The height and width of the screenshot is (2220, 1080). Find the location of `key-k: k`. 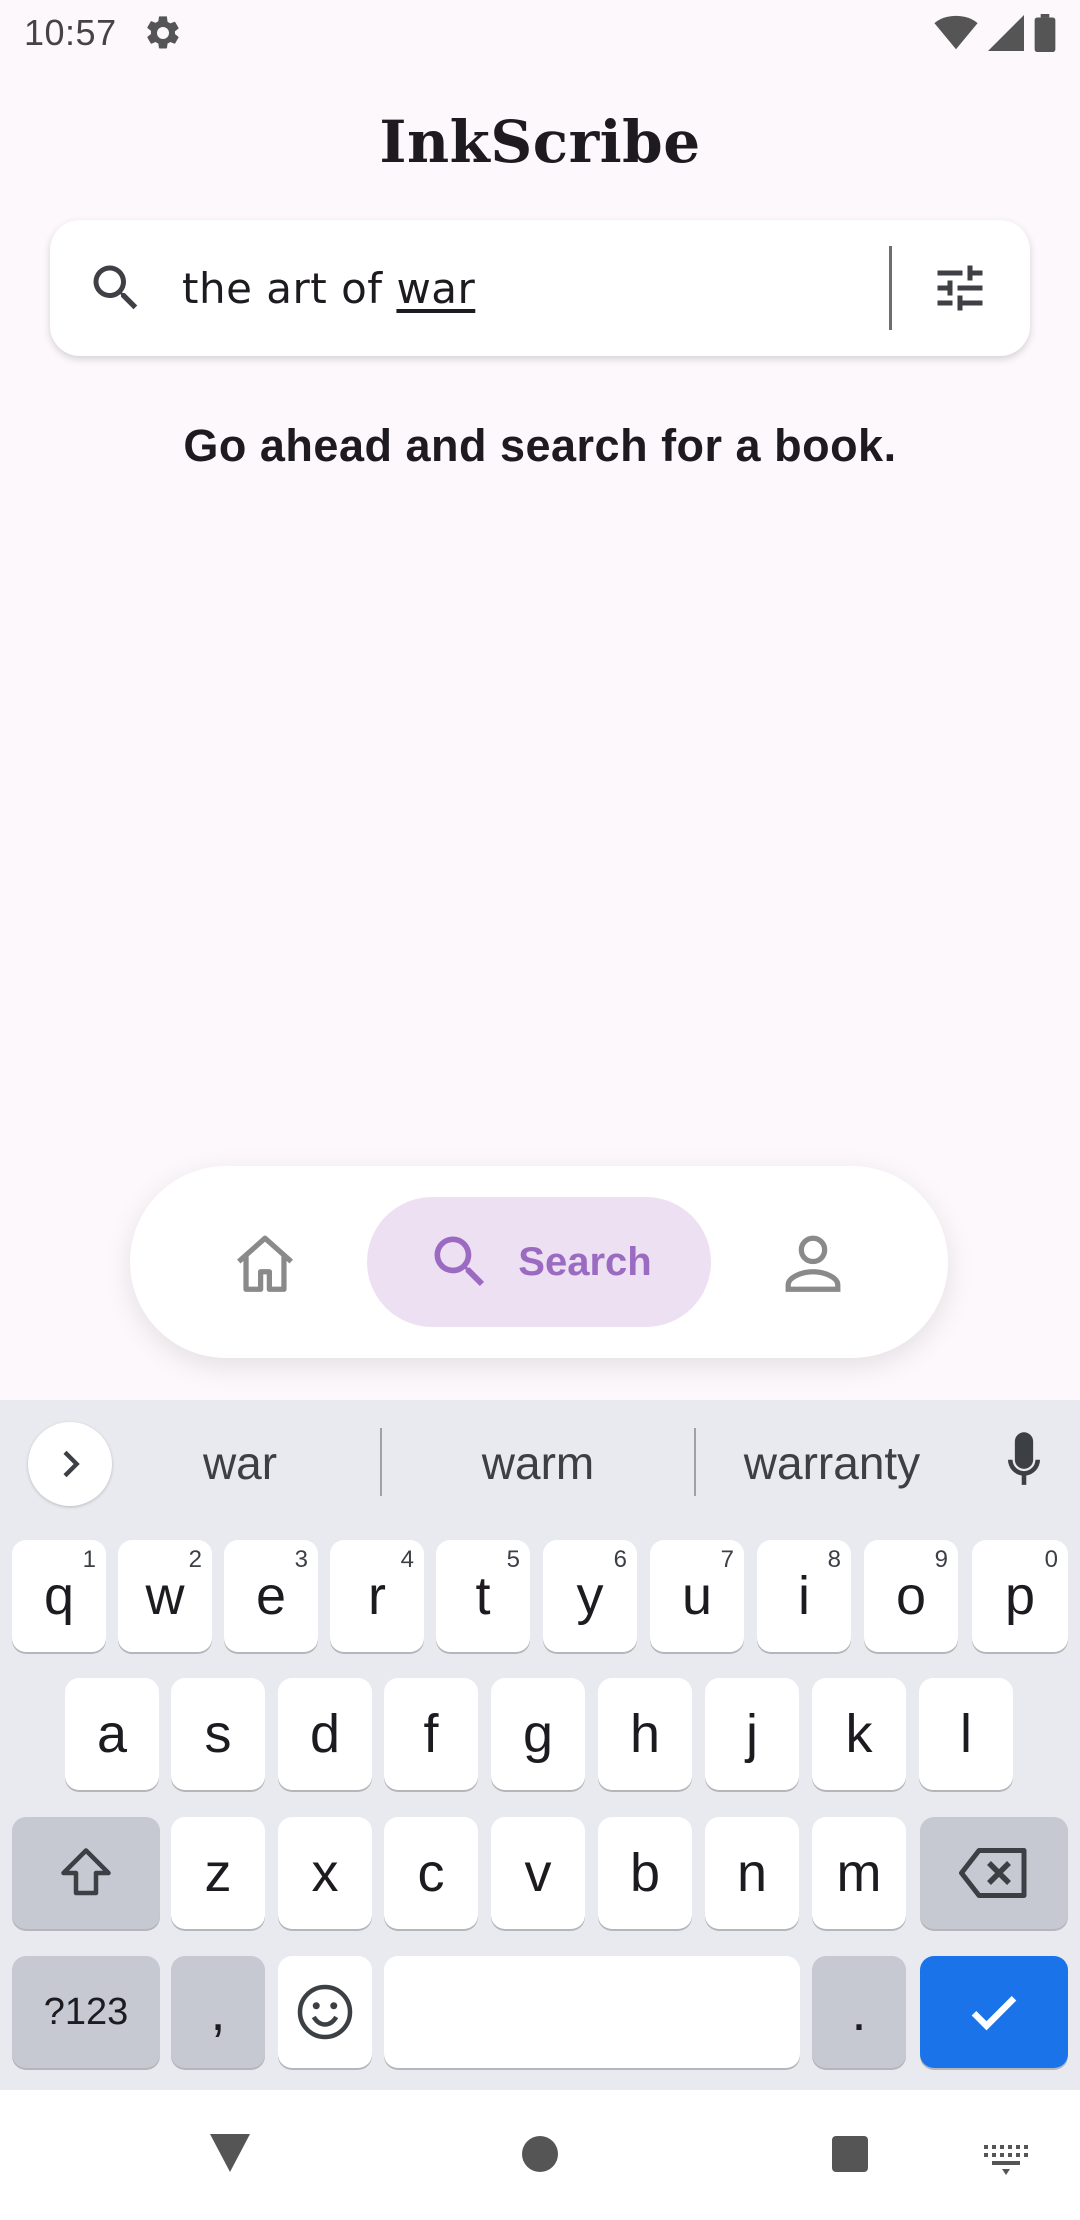

key-k: k is located at coordinates (859, 1734).